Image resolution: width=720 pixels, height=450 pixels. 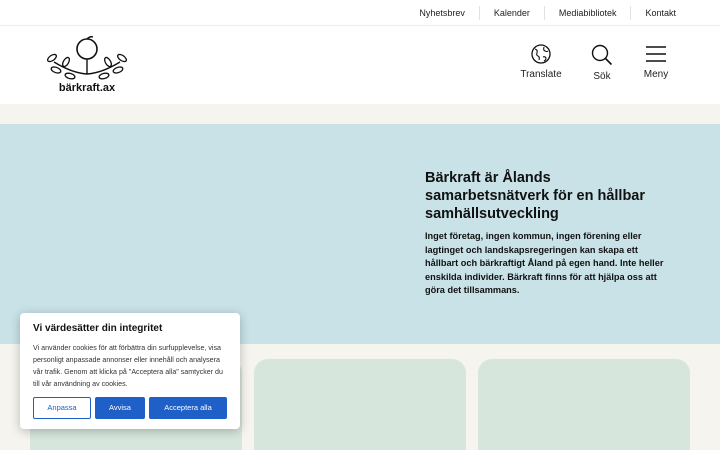 I want to click on menu-button: Meny, so click(x=656, y=69).